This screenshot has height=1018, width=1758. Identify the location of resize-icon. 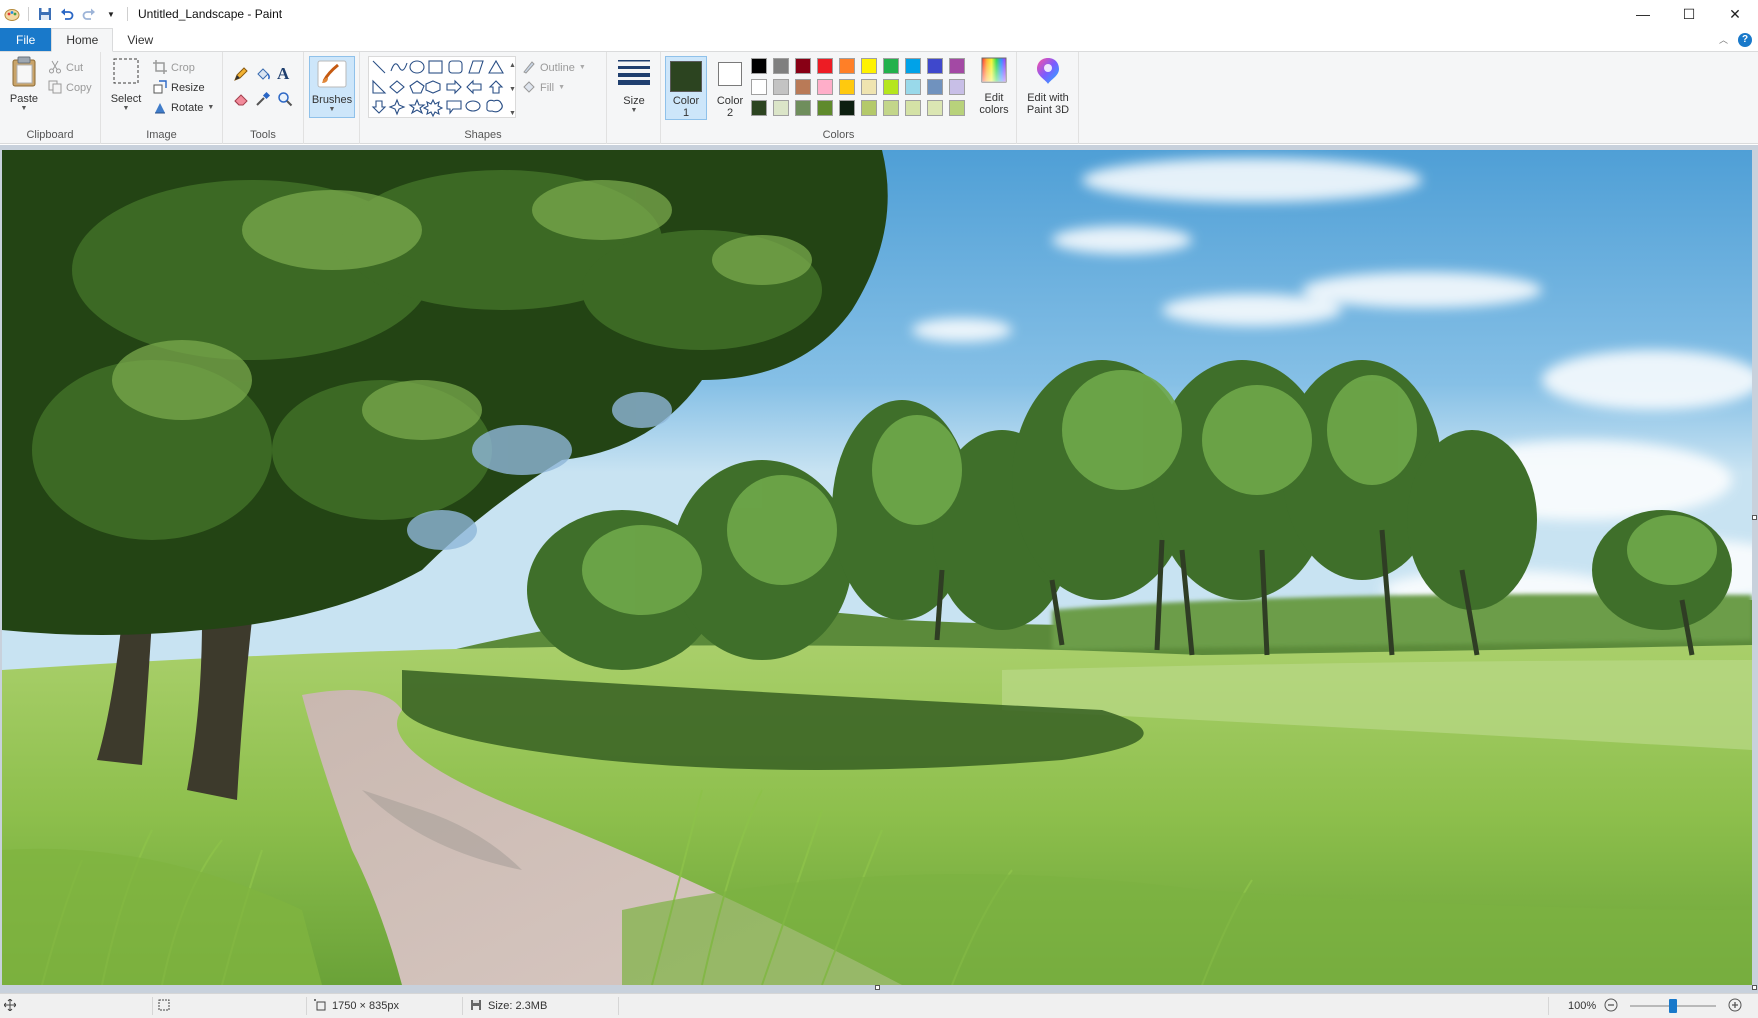
(160, 88).